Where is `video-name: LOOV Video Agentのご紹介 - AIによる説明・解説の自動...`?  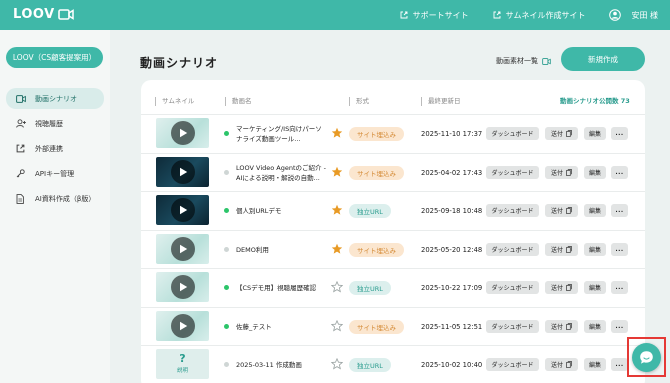
video-name: LOOV Video Agentのご紹介 - AIによる説明・解説の自動... is located at coordinates (282, 173).